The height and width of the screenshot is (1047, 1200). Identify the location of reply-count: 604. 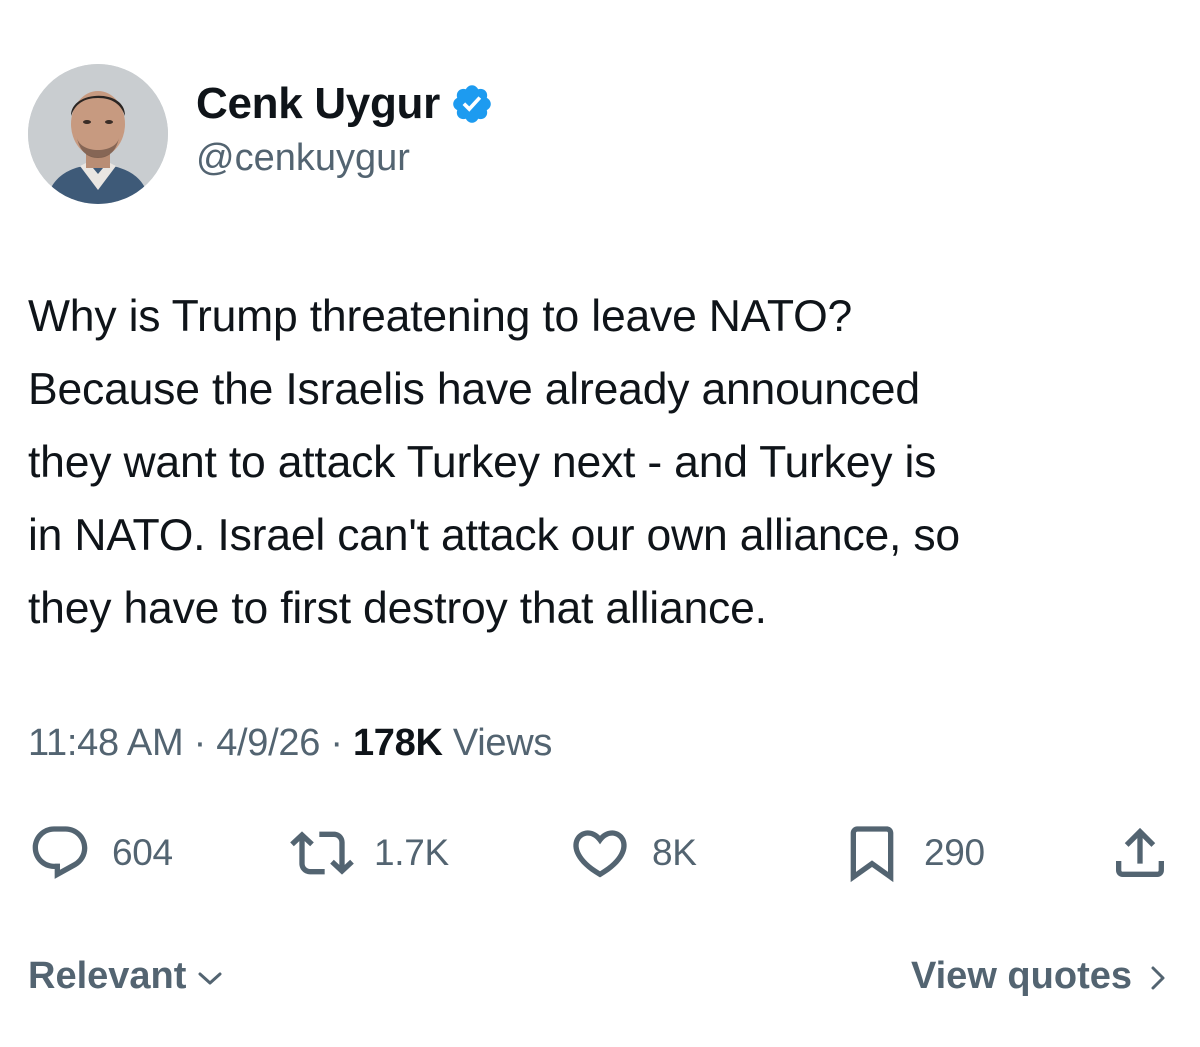
(142, 852).